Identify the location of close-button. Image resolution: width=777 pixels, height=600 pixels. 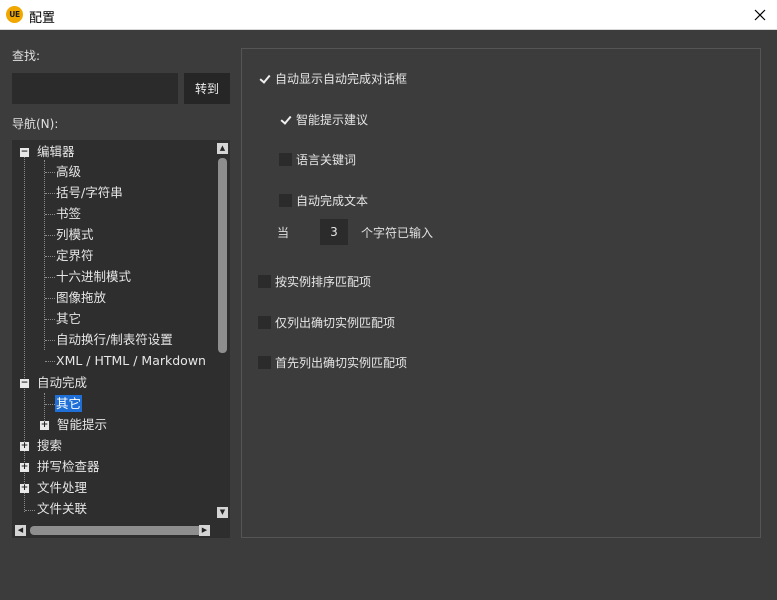
(759, 15).